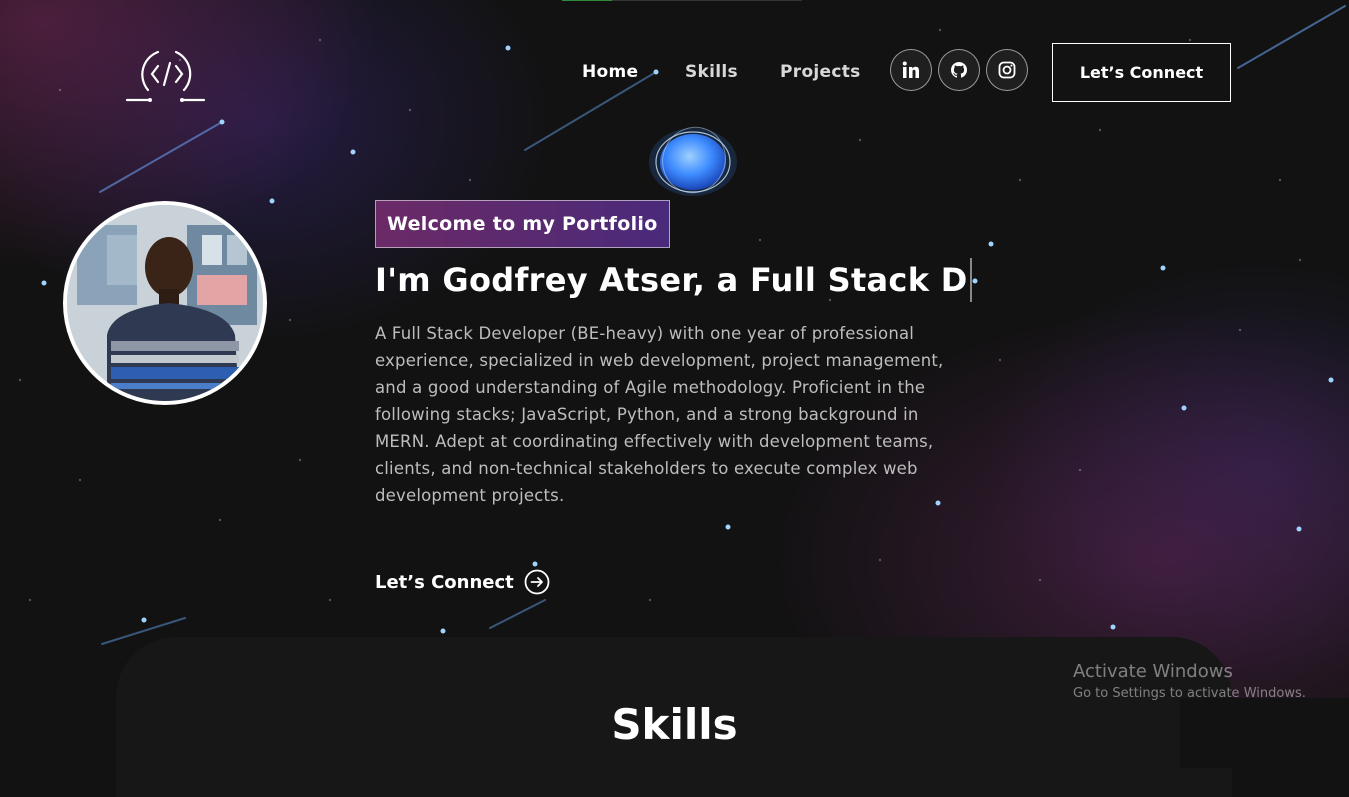  What do you see at coordinates (711, 72) in the screenshot?
I see `nav-link-skills: Skills` at bounding box center [711, 72].